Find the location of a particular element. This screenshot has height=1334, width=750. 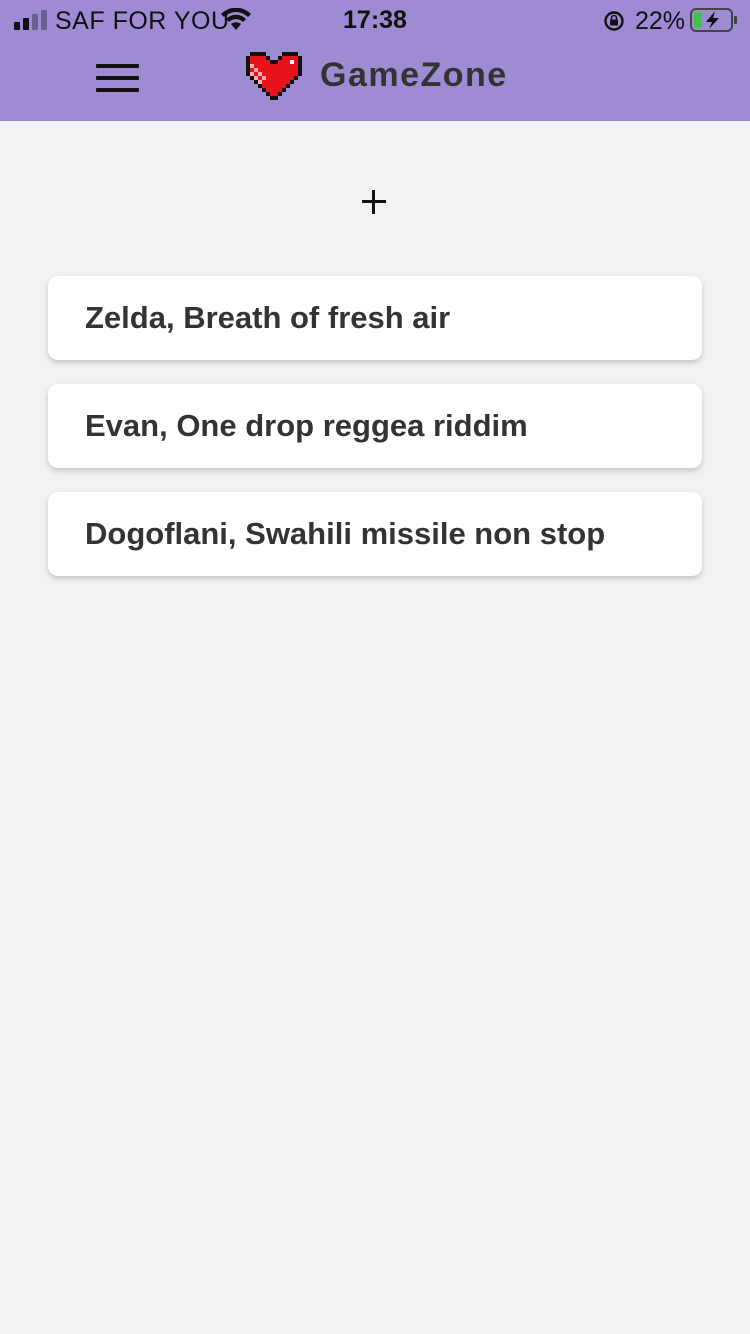

list-item: Zelda, Breath of fresh air is located at coordinates (375, 318).